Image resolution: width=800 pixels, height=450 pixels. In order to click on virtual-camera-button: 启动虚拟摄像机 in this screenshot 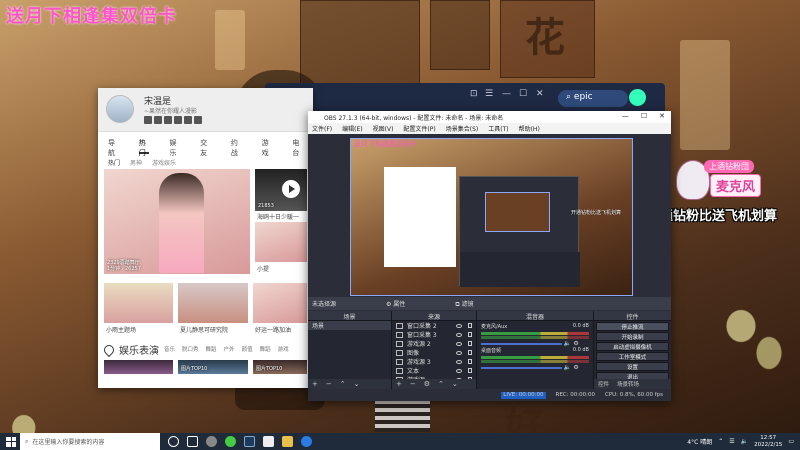, I will do `click(632, 346)`.